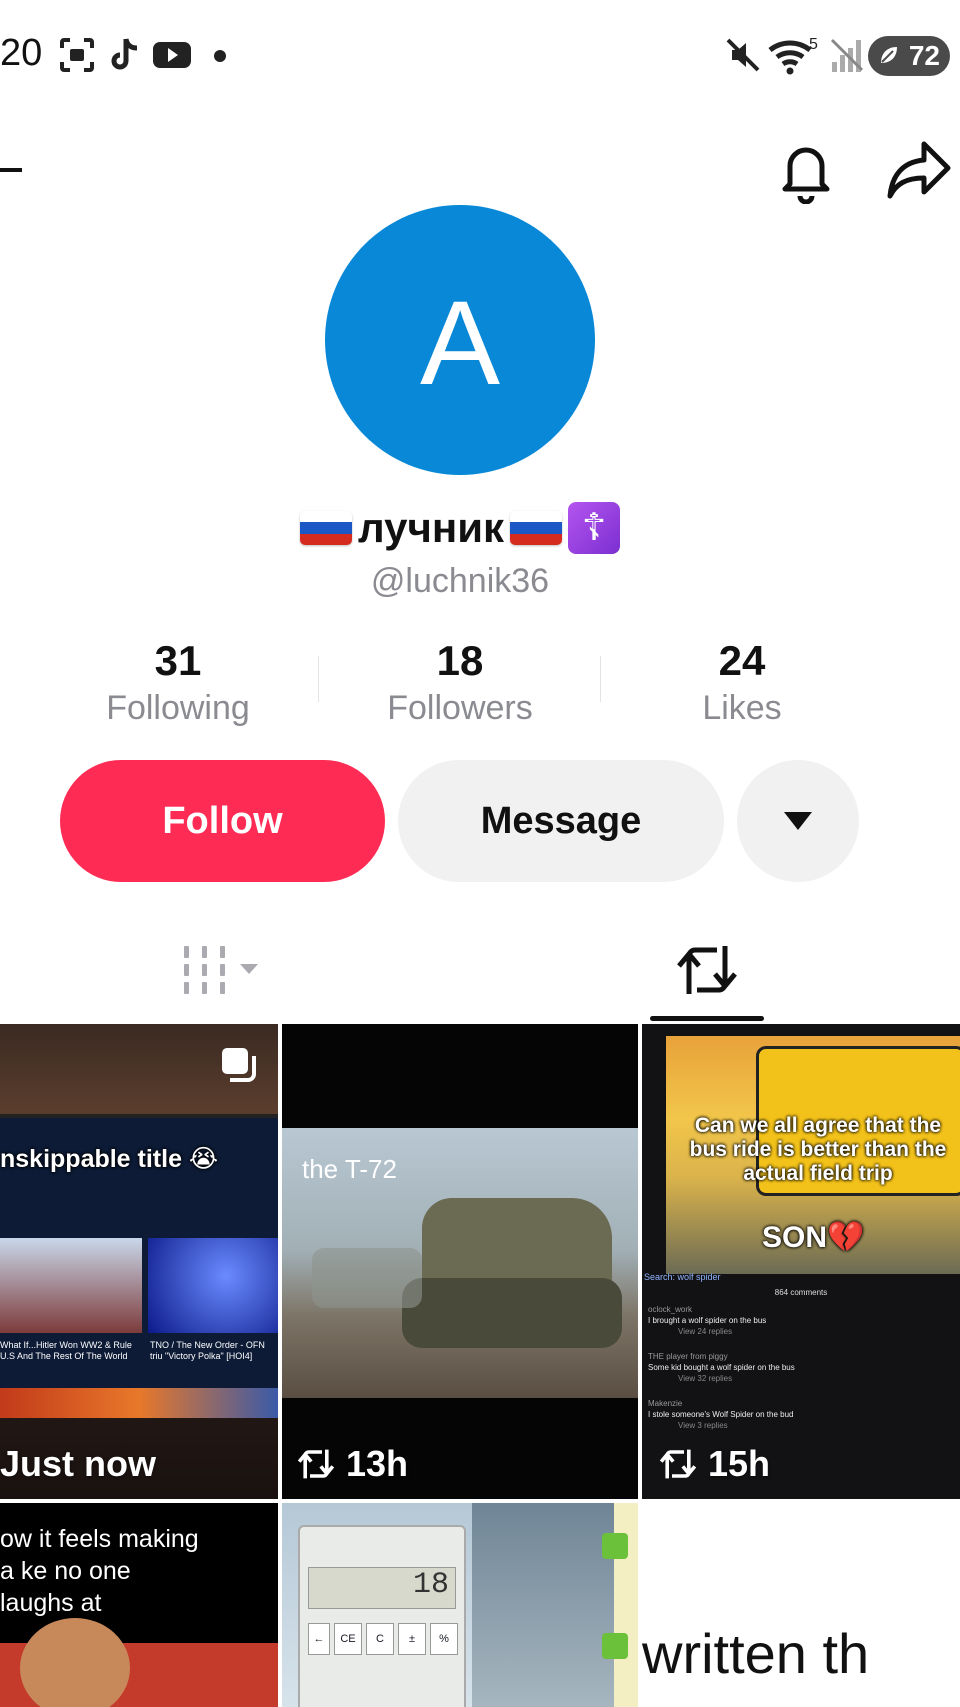 This screenshot has height=1707, width=960. I want to click on more-options-button, so click(798, 821).